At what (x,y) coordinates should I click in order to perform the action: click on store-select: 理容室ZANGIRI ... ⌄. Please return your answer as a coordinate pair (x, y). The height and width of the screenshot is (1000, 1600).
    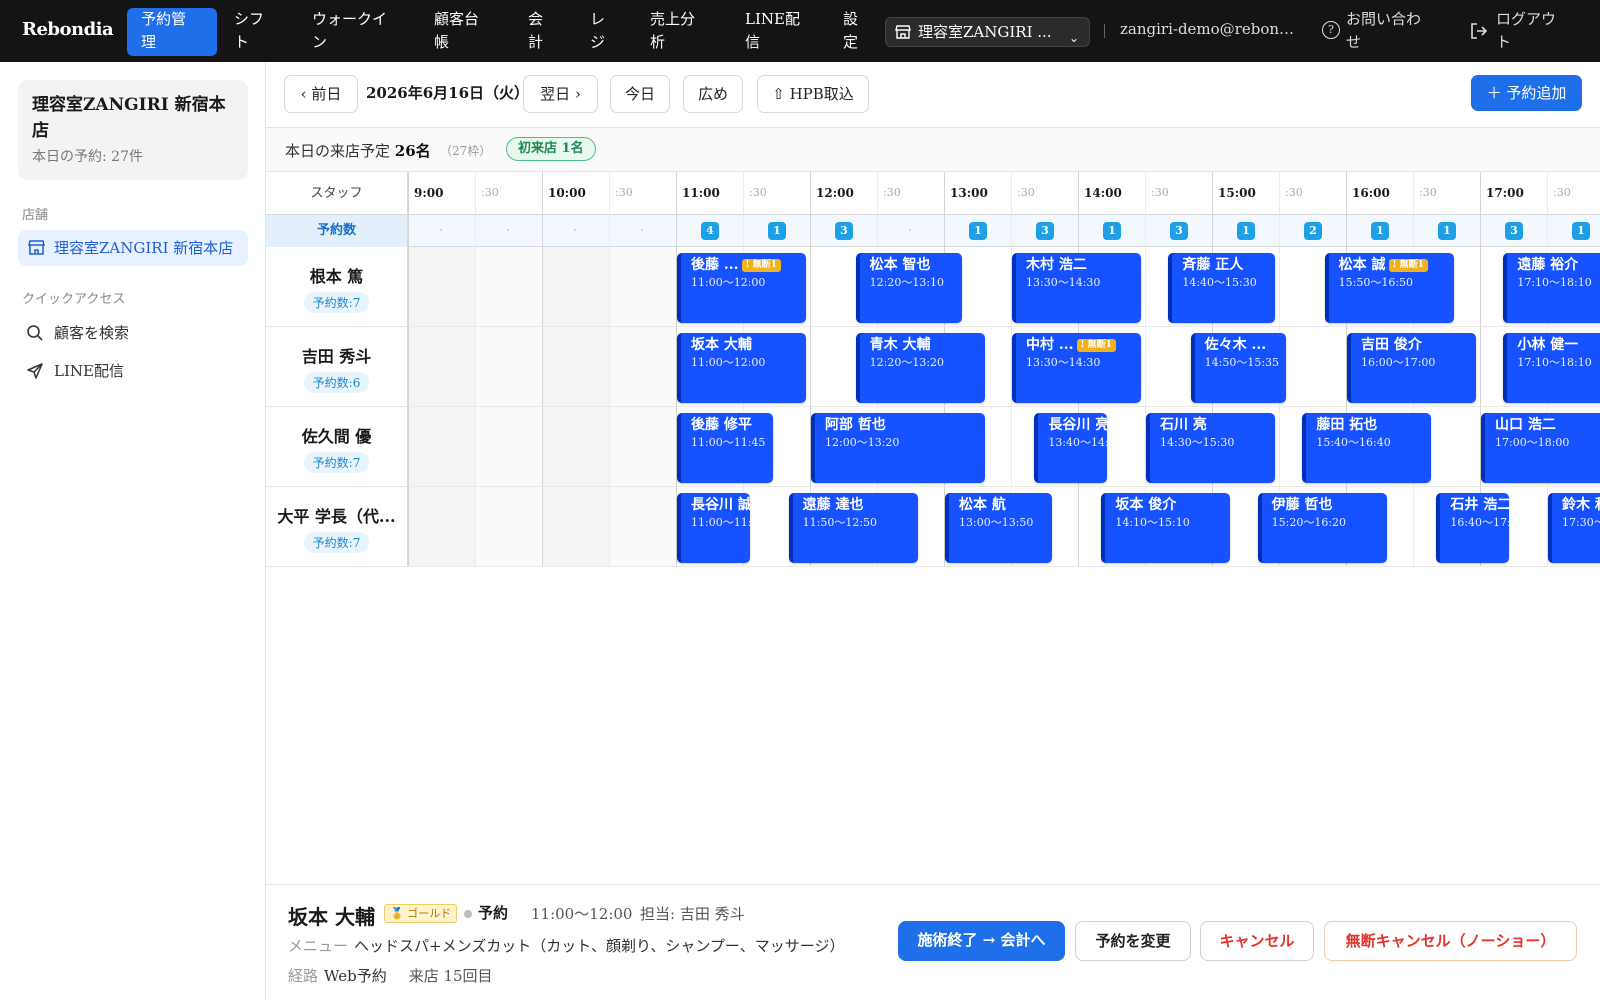
    Looking at the image, I should click on (987, 32).